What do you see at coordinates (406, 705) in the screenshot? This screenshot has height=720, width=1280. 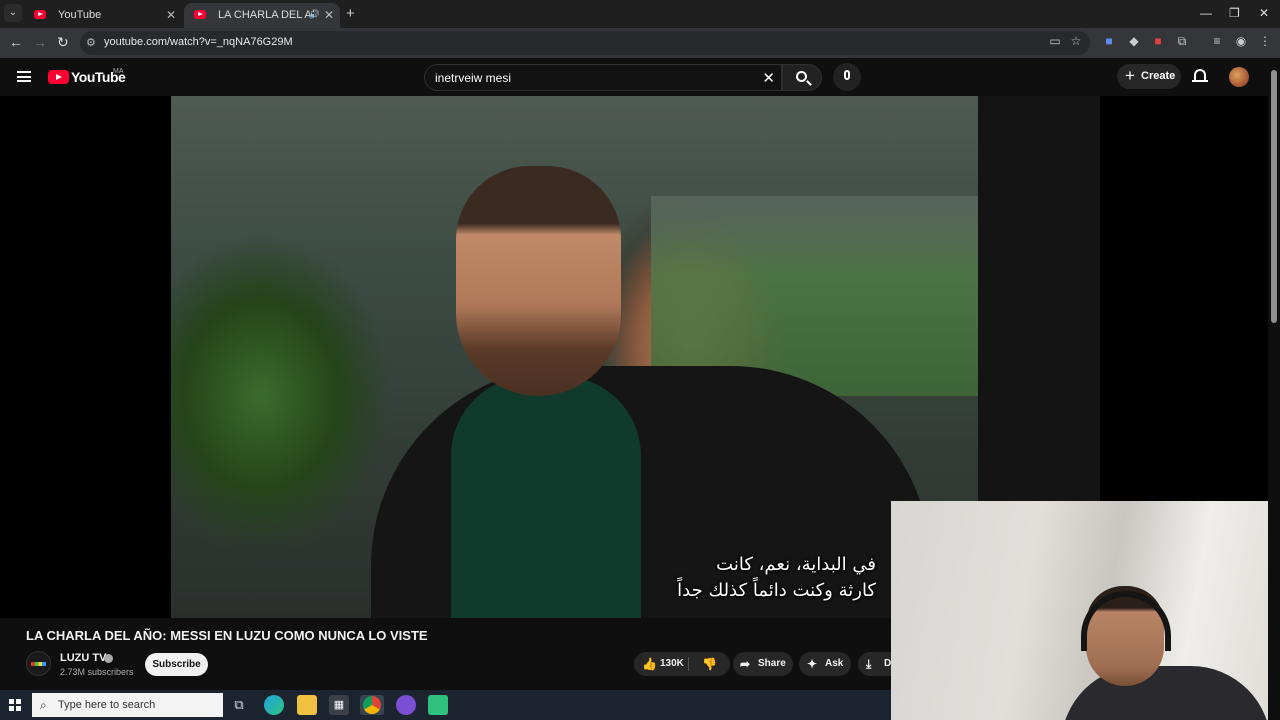 I see `discord-icon` at bounding box center [406, 705].